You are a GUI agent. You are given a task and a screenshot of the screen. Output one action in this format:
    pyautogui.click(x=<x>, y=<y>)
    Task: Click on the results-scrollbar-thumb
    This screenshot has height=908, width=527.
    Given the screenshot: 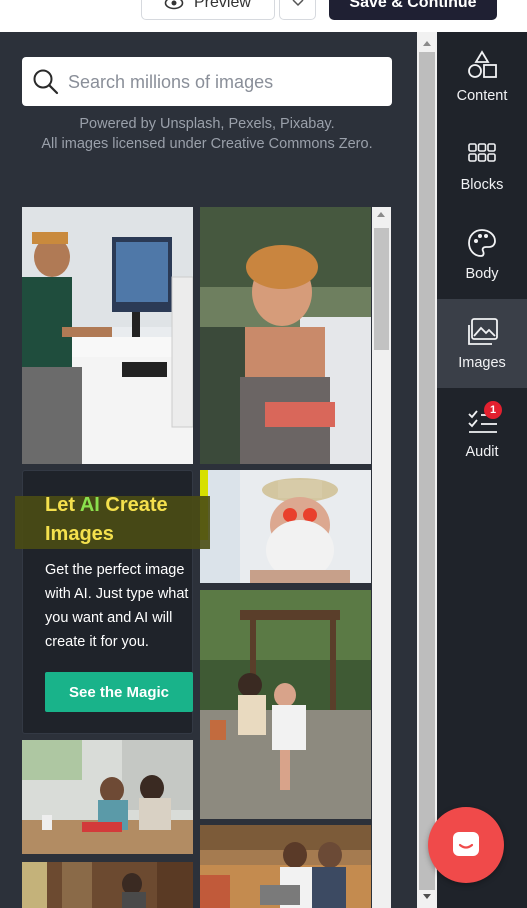 What is the action you would take?
    pyautogui.click(x=381, y=289)
    